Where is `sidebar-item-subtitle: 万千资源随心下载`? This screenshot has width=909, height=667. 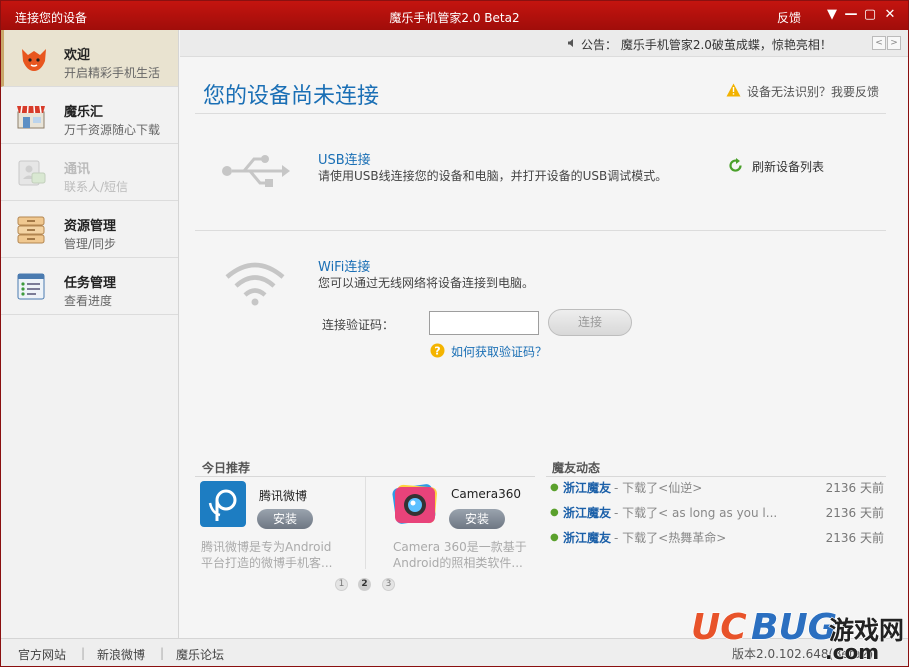
sidebar-item-subtitle: 万千资源随心下载 is located at coordinates (112, 130).